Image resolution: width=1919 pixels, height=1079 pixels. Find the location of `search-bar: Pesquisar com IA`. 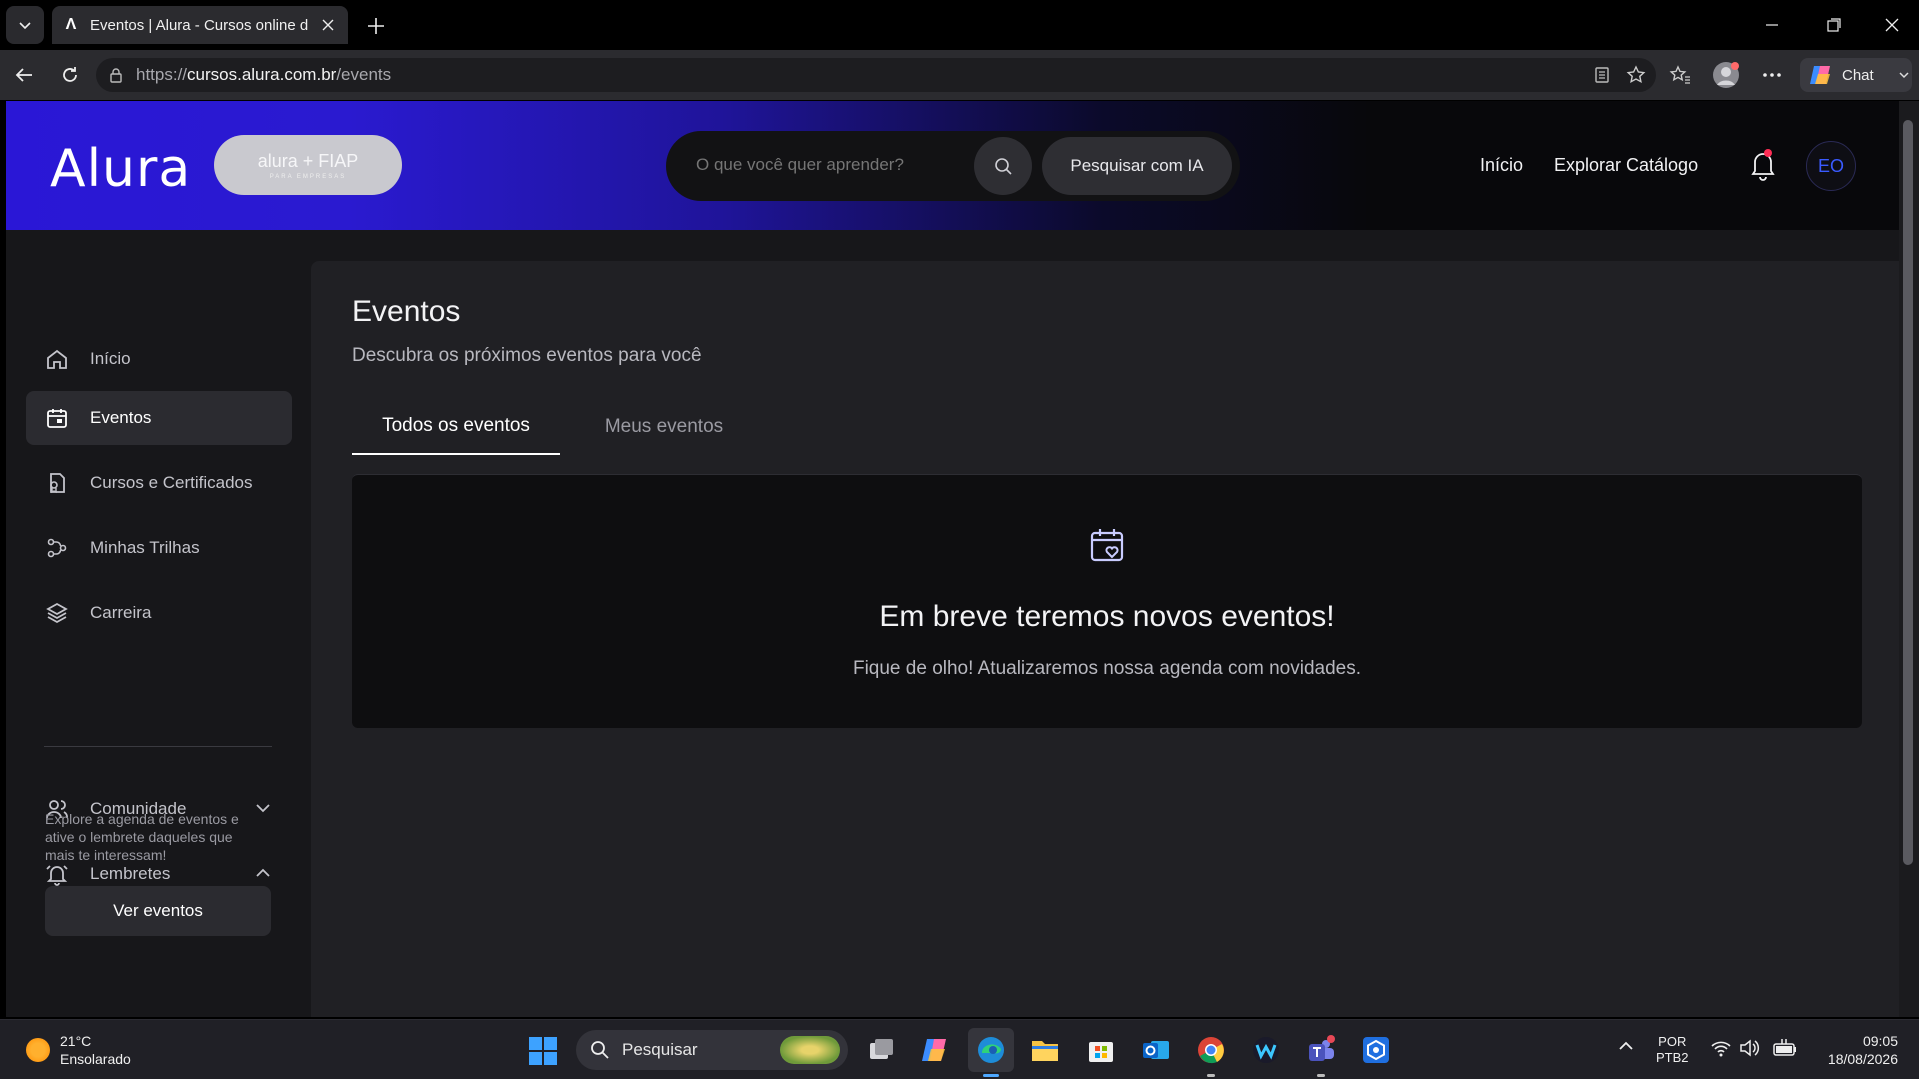

search-bar: Pesquisar com IA is located at coordinates (953, 166).